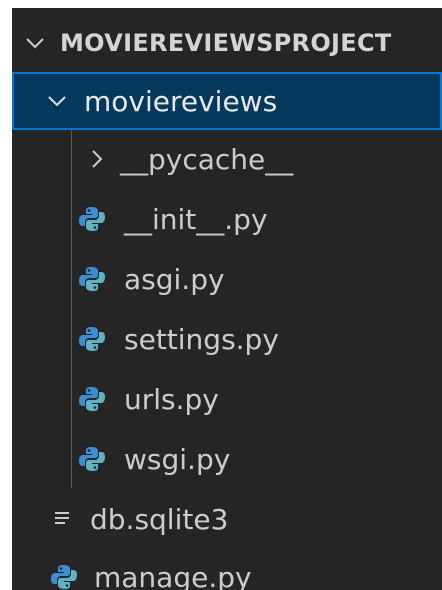 This screenshot has height=590, width=442. I want to click on file-db-sqlite3: db.sqlite3, so click(227, 519).